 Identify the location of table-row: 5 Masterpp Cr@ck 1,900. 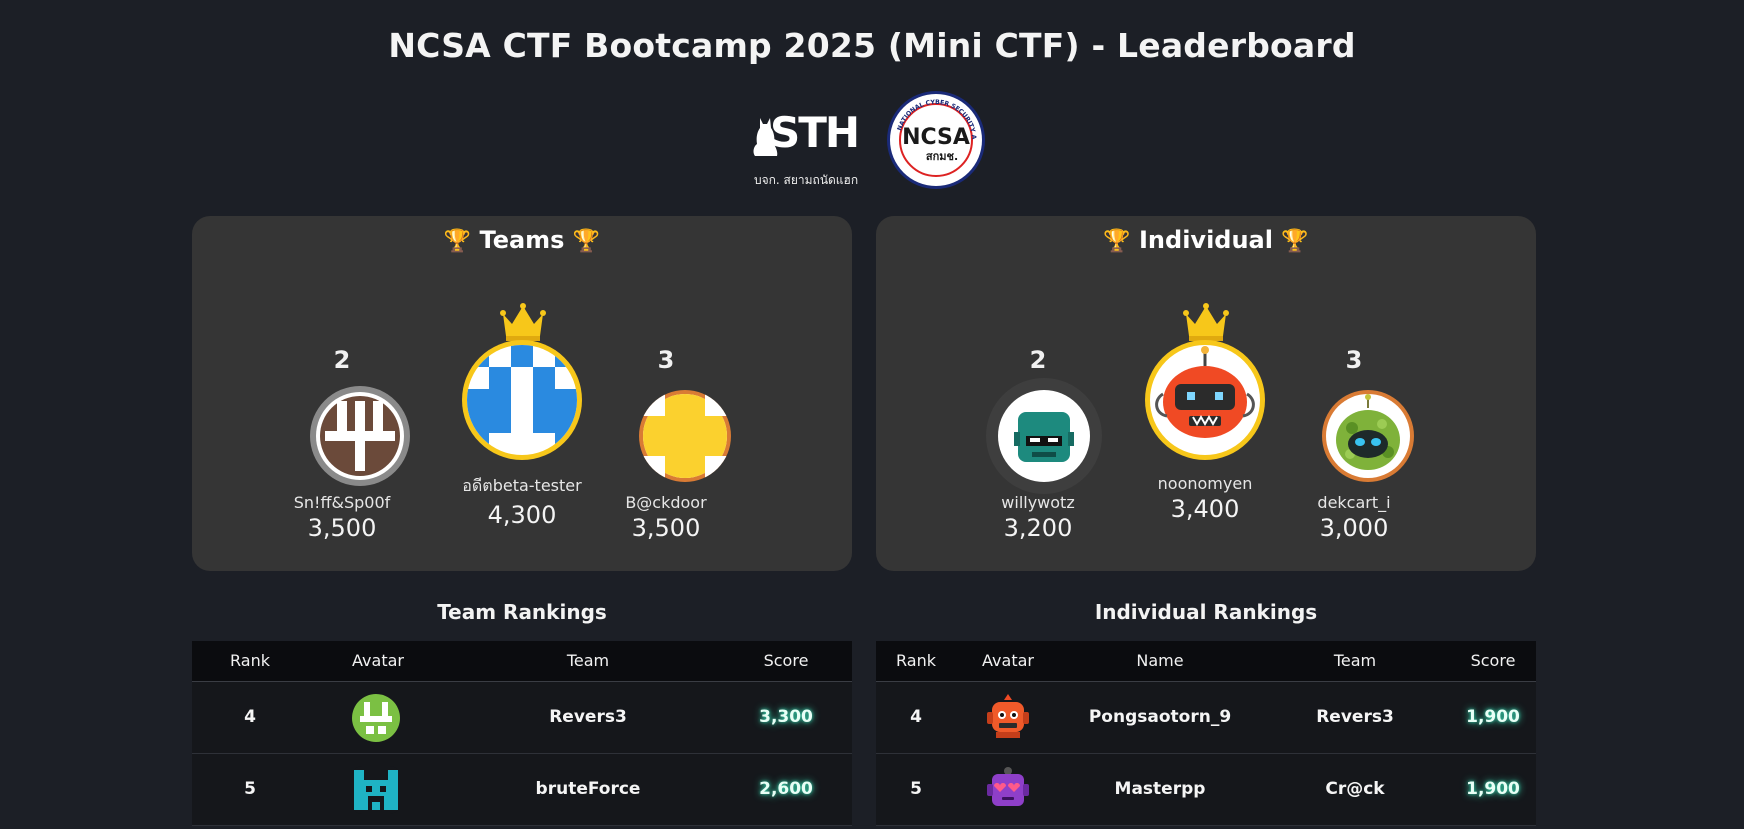
(1206, 790).